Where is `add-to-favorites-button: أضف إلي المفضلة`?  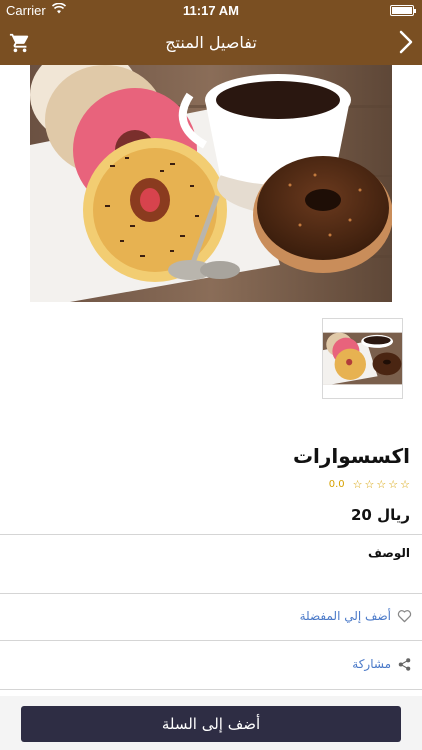
add-to-favorites-button: أضف إلي المفضلة is located at coordinates (211, 617).